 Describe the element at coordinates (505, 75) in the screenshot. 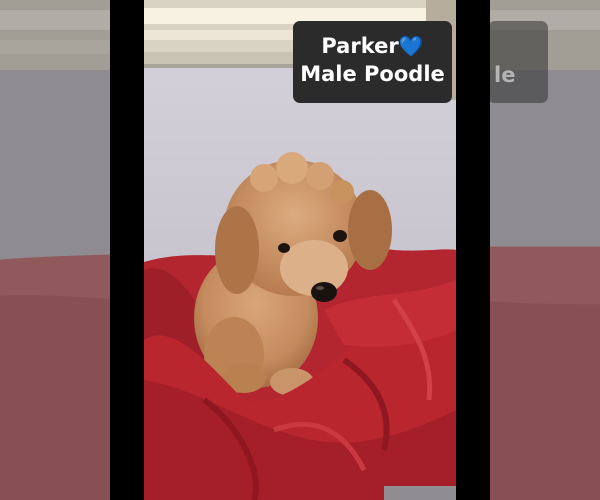

I see `ghost-caption-text: le` at that location.